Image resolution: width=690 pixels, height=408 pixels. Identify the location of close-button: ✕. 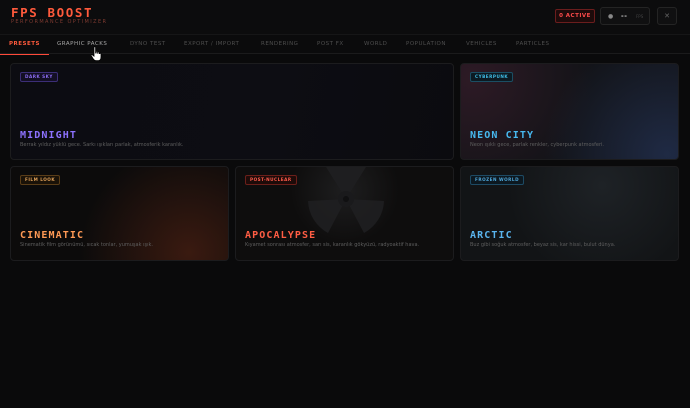
(667, 16).